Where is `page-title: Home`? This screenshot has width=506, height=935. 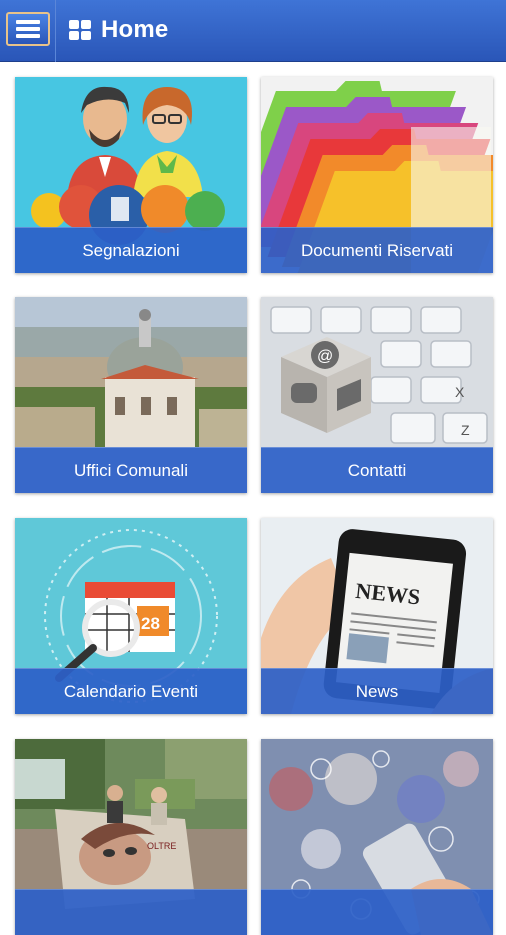 page-title: Home is located at coordinates (135, 29).